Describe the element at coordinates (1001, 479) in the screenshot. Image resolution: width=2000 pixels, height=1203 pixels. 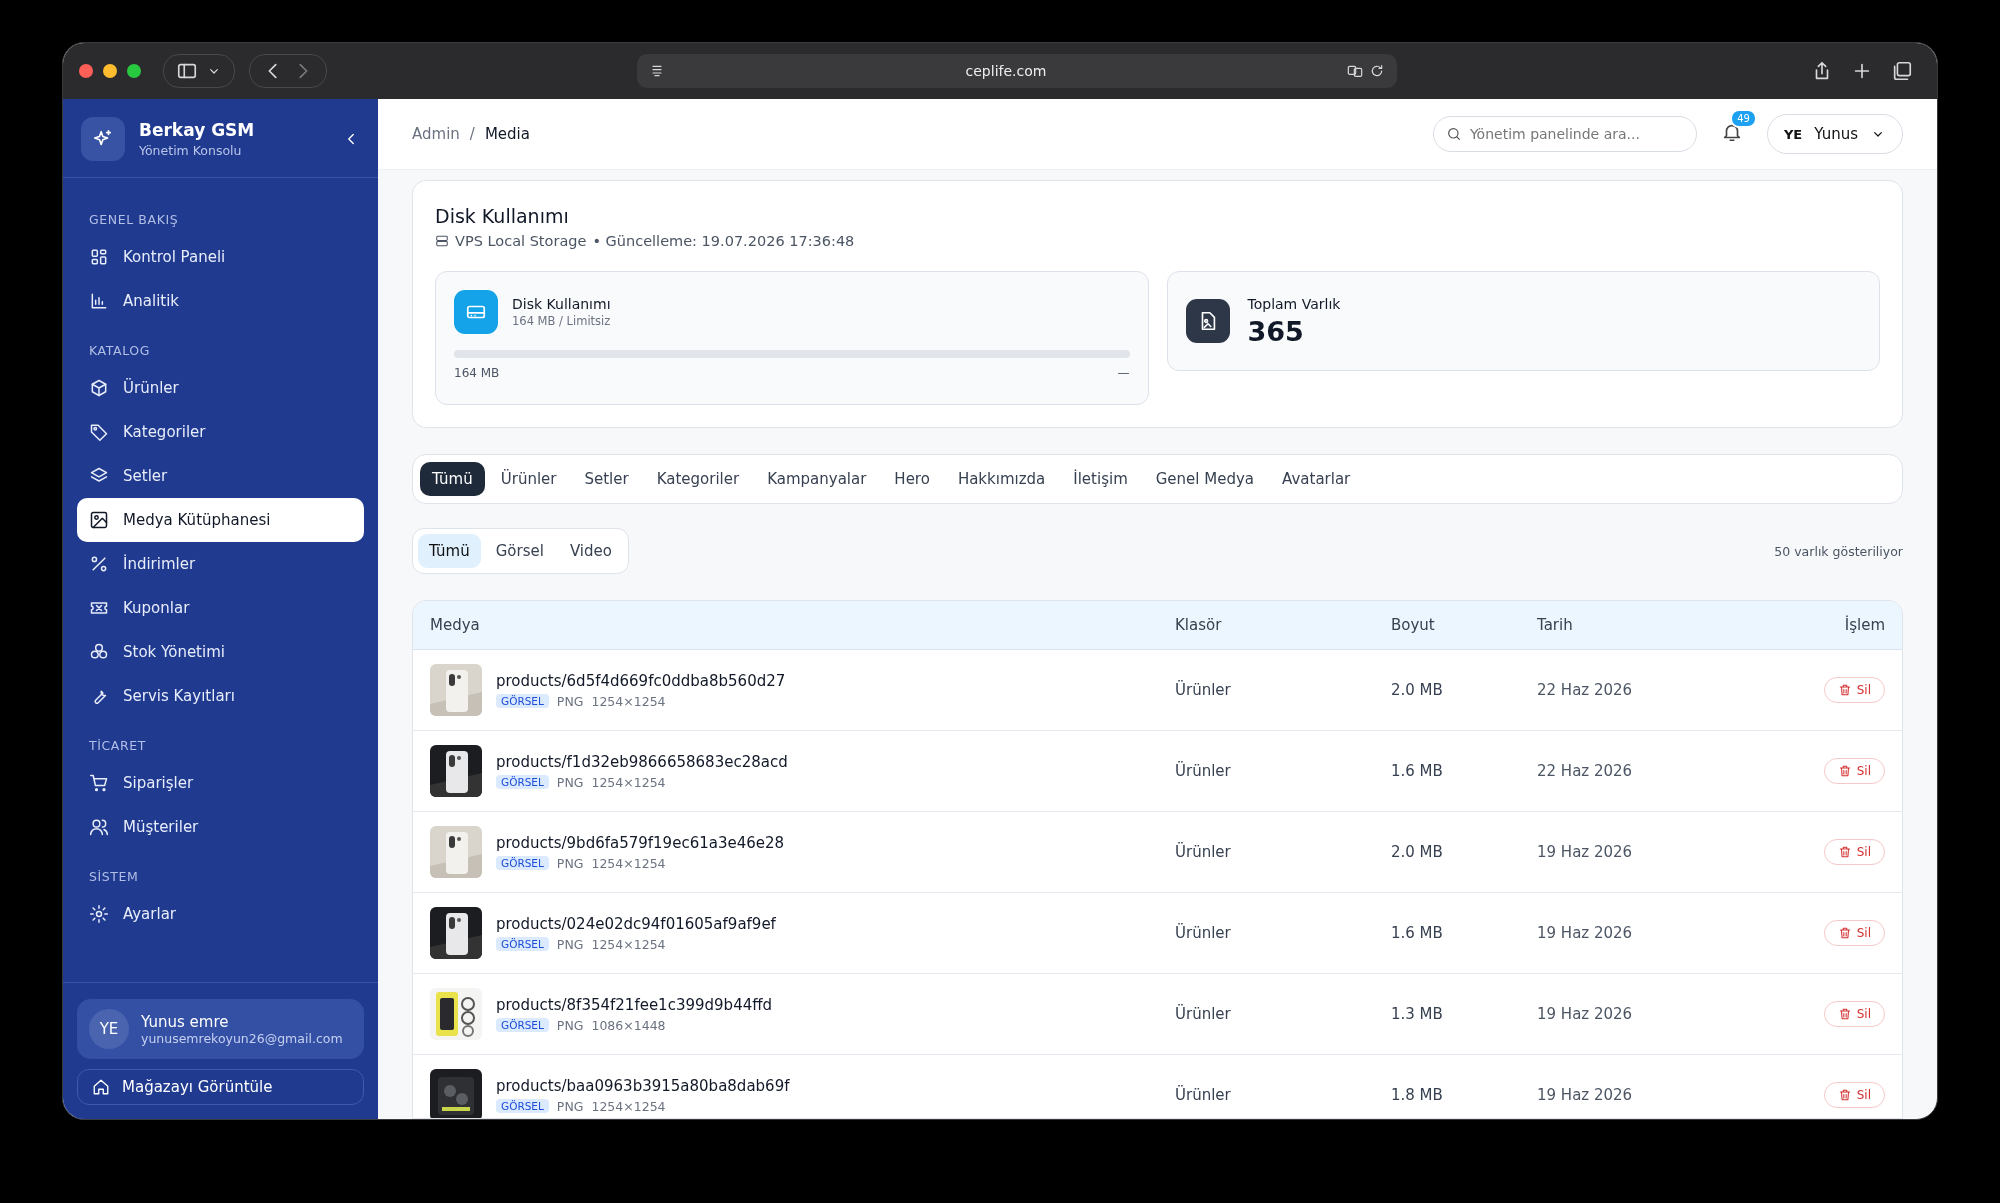
I see `folder-tab: Hakkımızda` at that location.